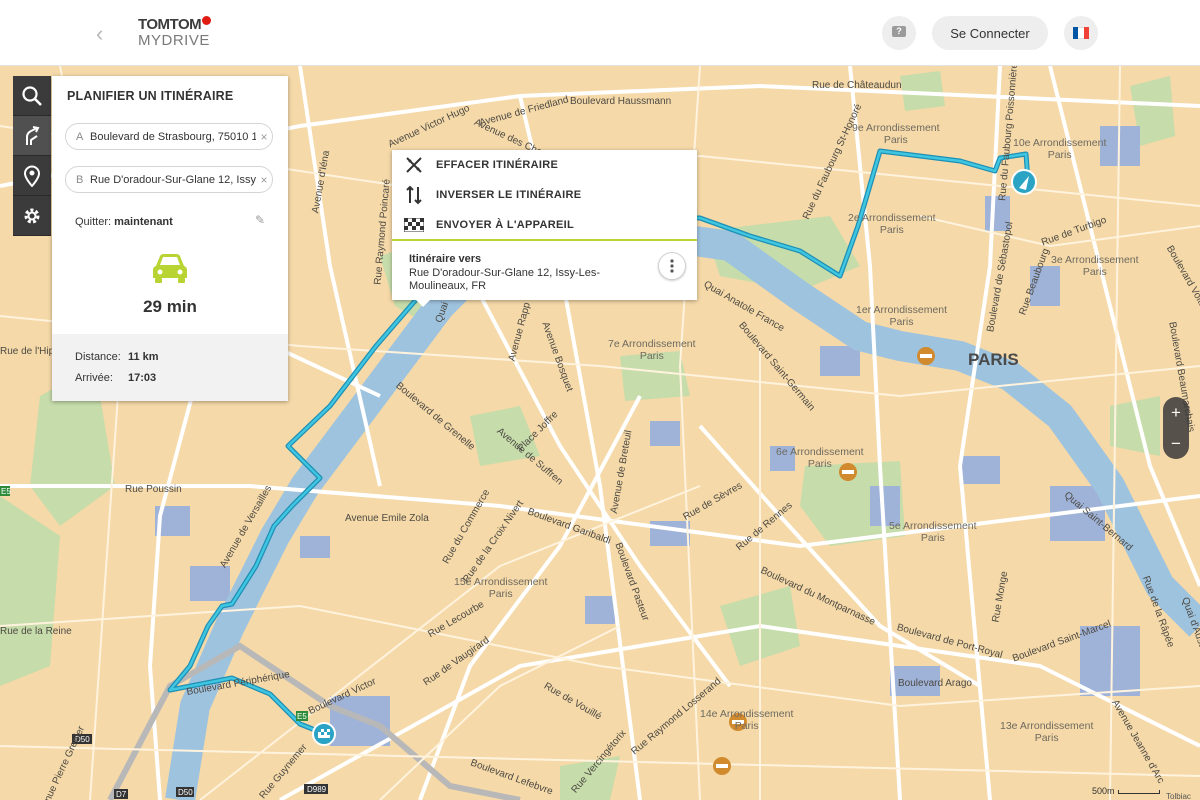 This screenshot has height=800, width=1200. What do you see at coordinates (170, 24) in the screenshot?
I see `logo-line-1: TOMTOM` at bounding box center [170, 24].